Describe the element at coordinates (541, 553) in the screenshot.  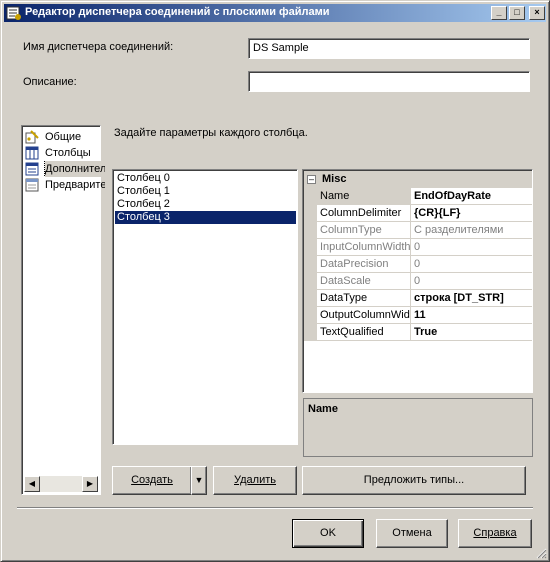
I see `resize-grip-icon` at that location.